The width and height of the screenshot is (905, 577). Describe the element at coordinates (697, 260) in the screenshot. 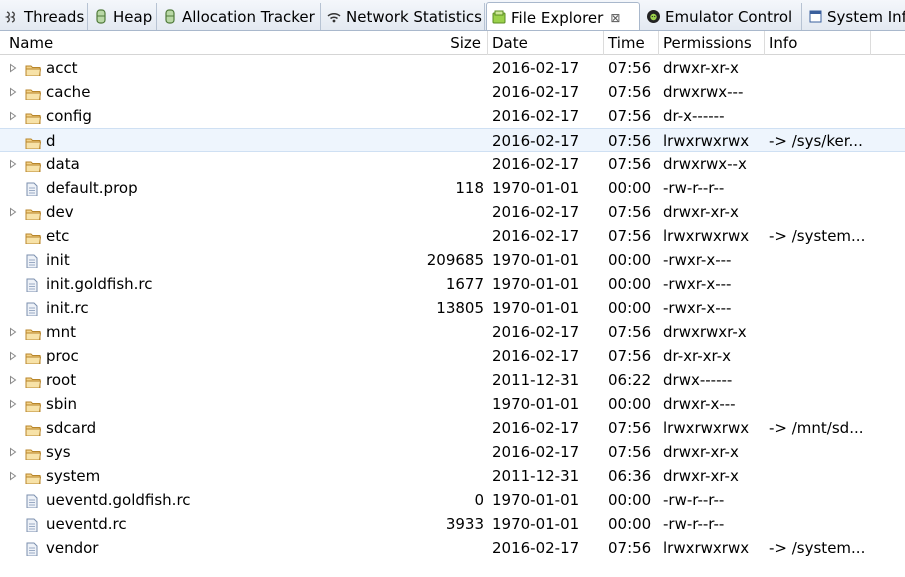

I see `row-permissions: -rwxr-x---` at that location.